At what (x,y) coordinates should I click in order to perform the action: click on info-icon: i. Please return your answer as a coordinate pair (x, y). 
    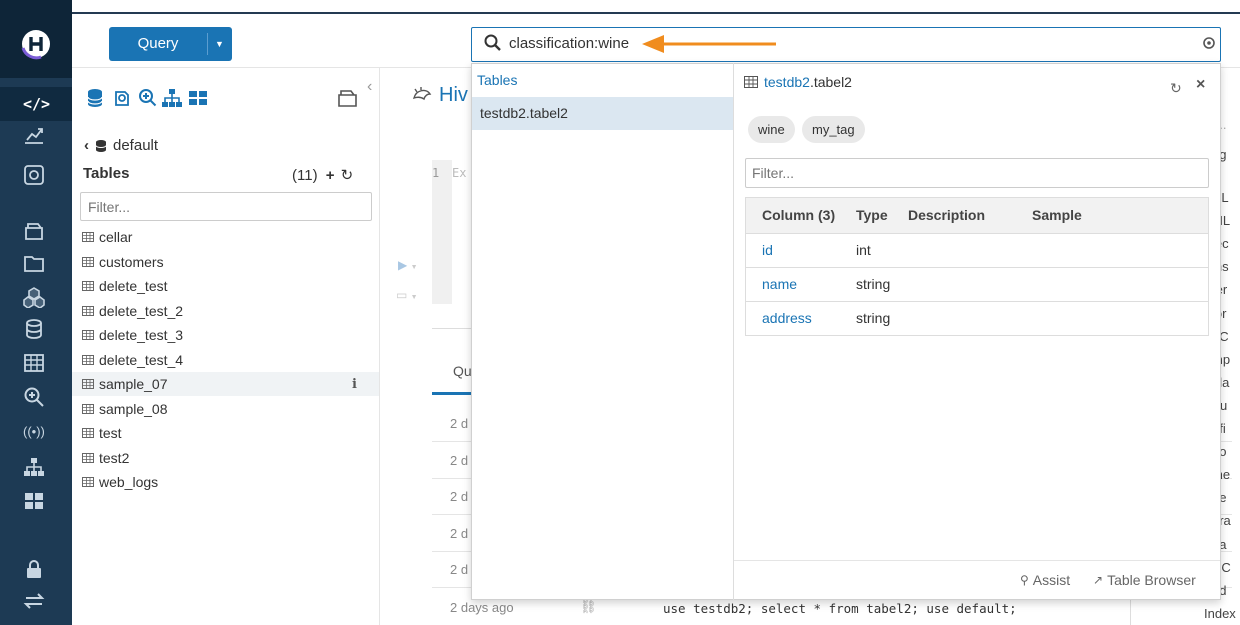
    Looking at the image, I should click on (354, 384).